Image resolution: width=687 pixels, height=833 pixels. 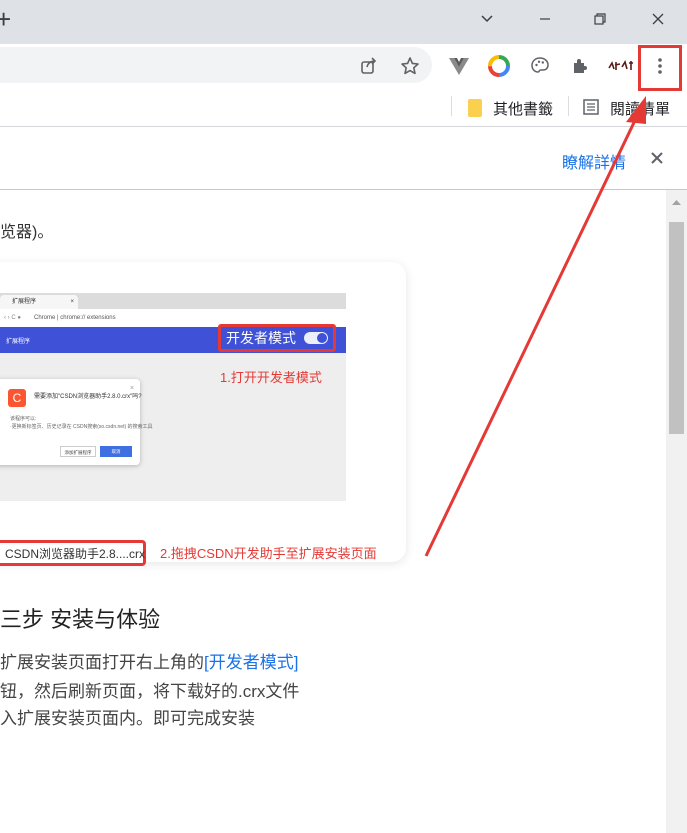 I want to click on calligraphy-extension-icon, so click(x=621, y=66).